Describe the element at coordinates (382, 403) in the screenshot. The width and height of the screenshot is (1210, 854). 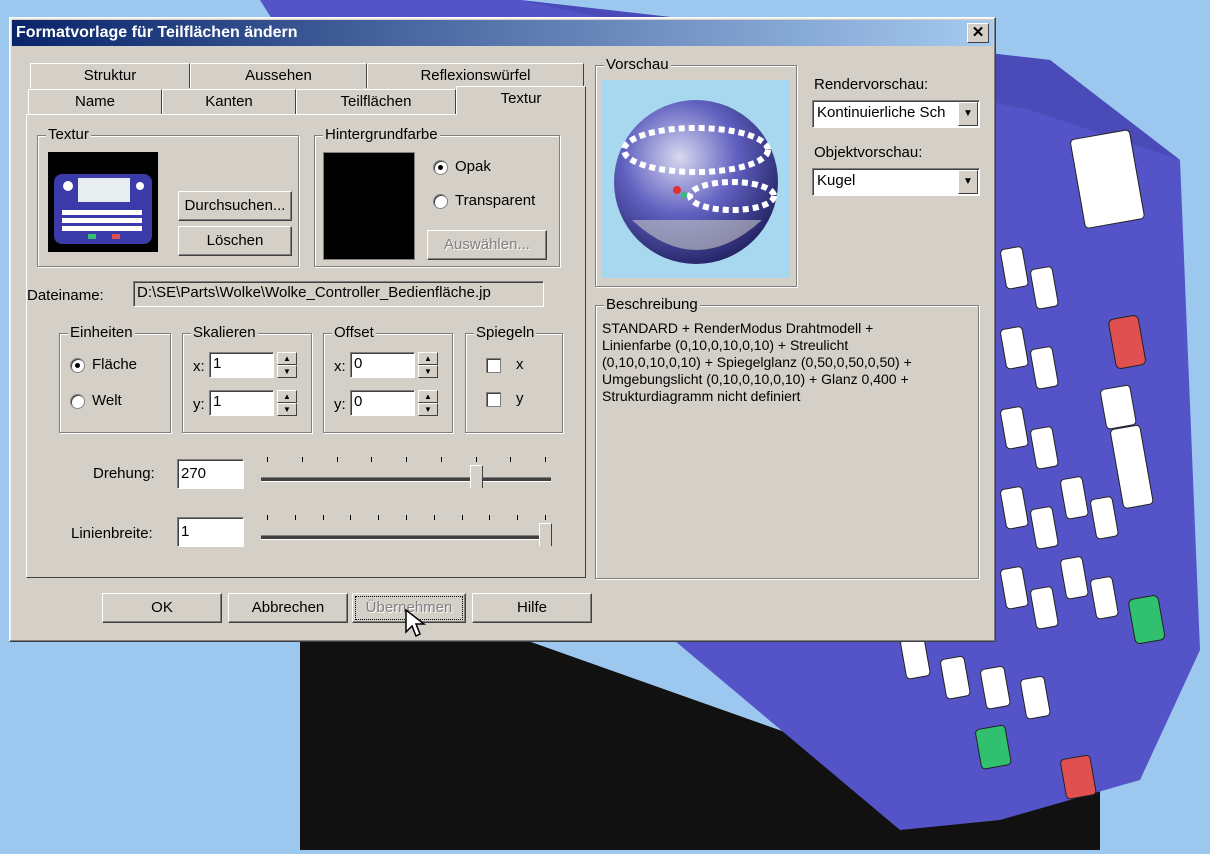
I see `offset-y-input: 0` at that location.